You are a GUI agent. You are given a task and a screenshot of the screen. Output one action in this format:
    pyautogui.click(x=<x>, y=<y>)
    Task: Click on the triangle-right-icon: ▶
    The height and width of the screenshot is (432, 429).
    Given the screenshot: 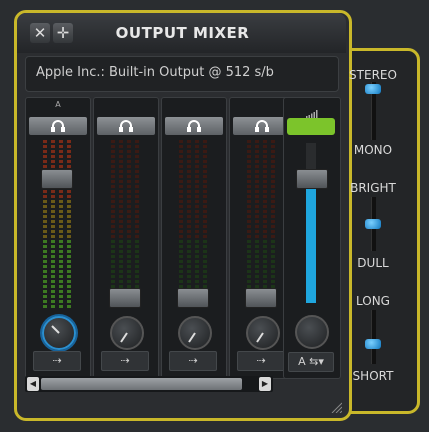 What is the action you would take?
    pyautogui.click(x=265, y=383)
    